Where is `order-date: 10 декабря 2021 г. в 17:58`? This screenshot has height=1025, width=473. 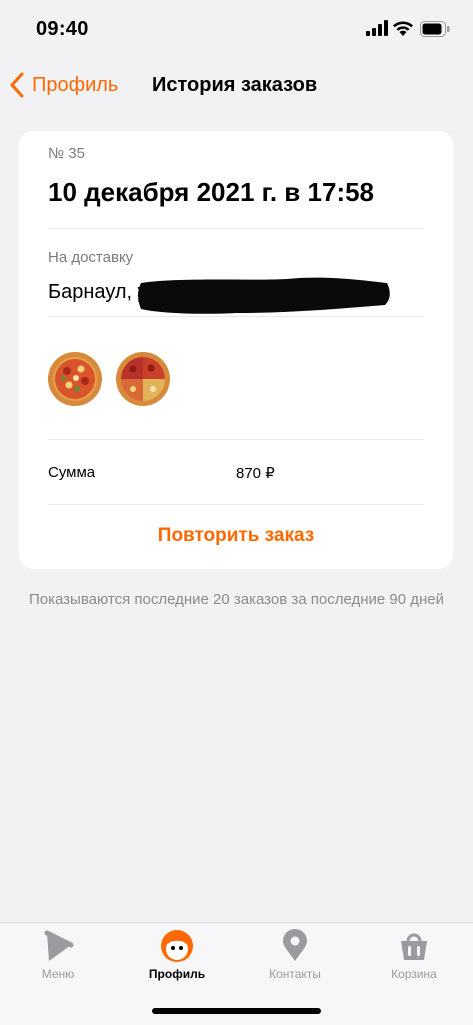
order-date: 10 декабря 2021 г. в 17:58 is located at coordinates (211, 192).